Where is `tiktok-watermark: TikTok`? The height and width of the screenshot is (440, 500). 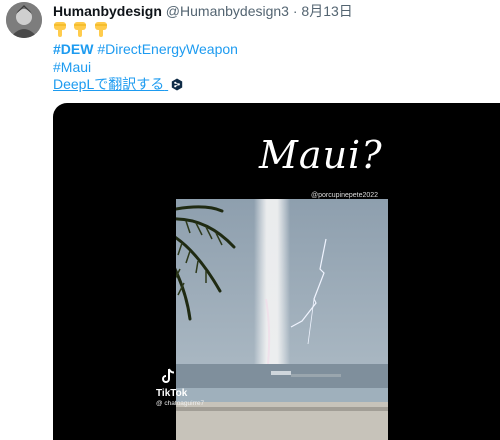
tiktok-watermark: TikTok is located at coordinates (172, 393).